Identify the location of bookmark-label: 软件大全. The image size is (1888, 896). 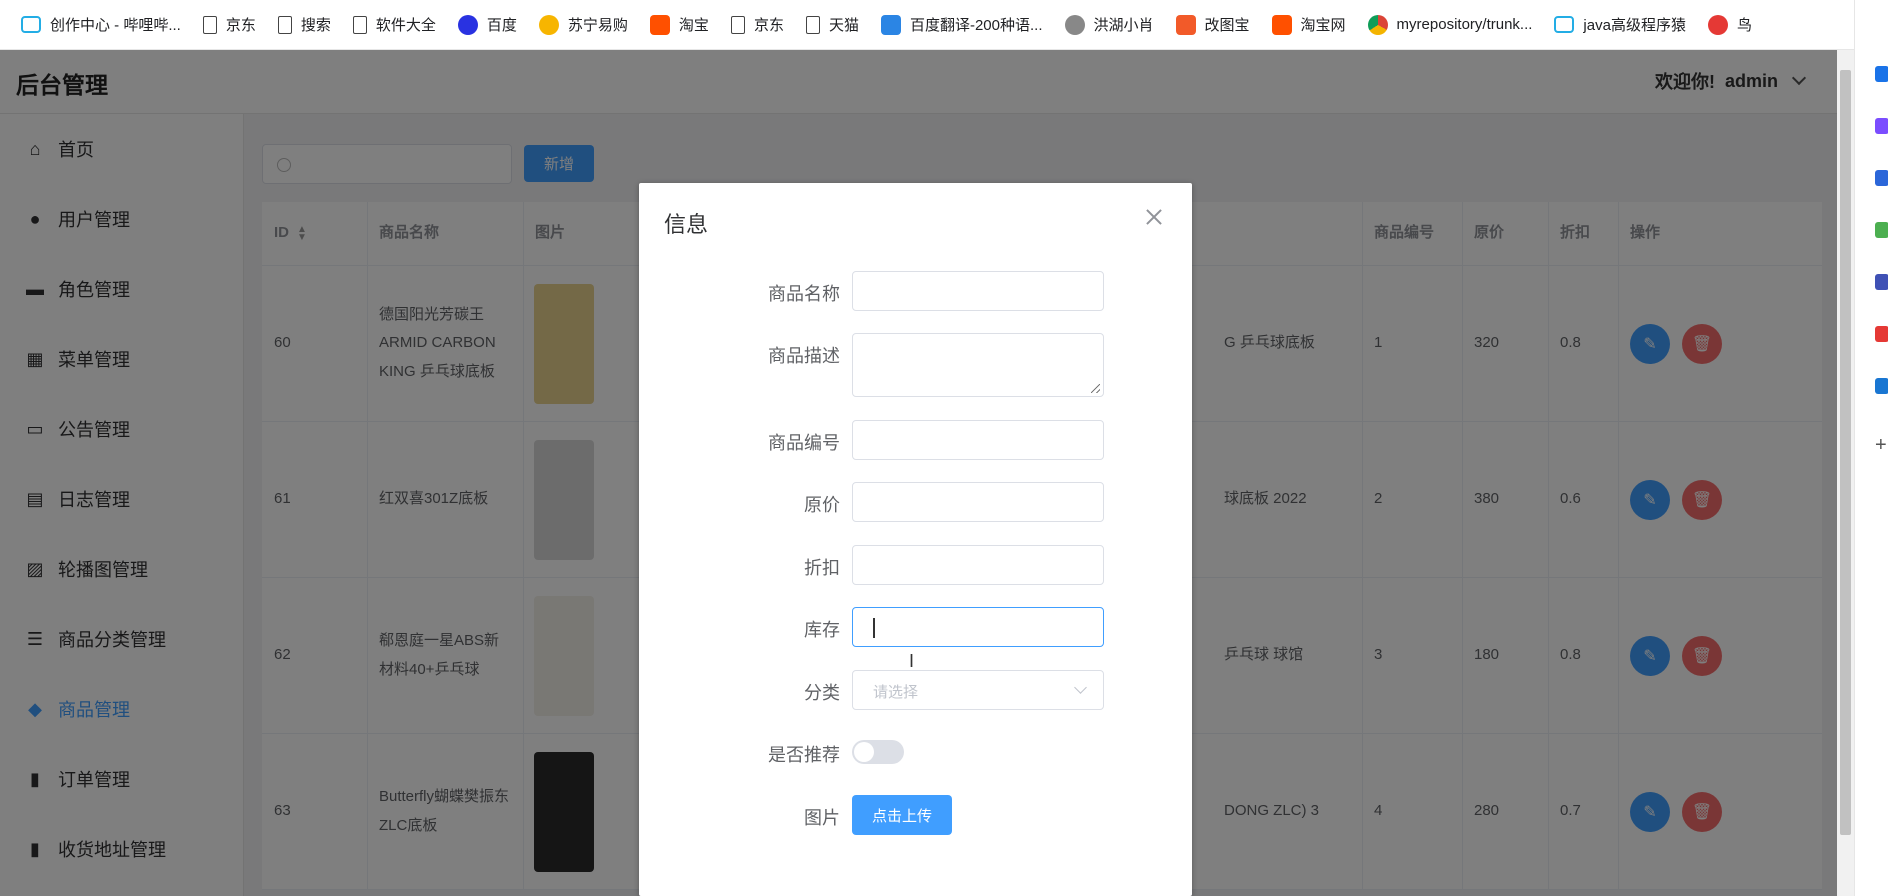
(405, 25).